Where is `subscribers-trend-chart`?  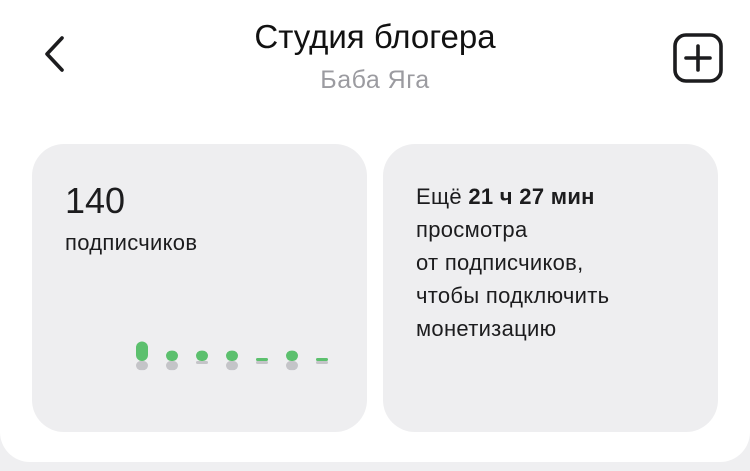
subscribers-trend-chart is located at coordinates (232, 356).